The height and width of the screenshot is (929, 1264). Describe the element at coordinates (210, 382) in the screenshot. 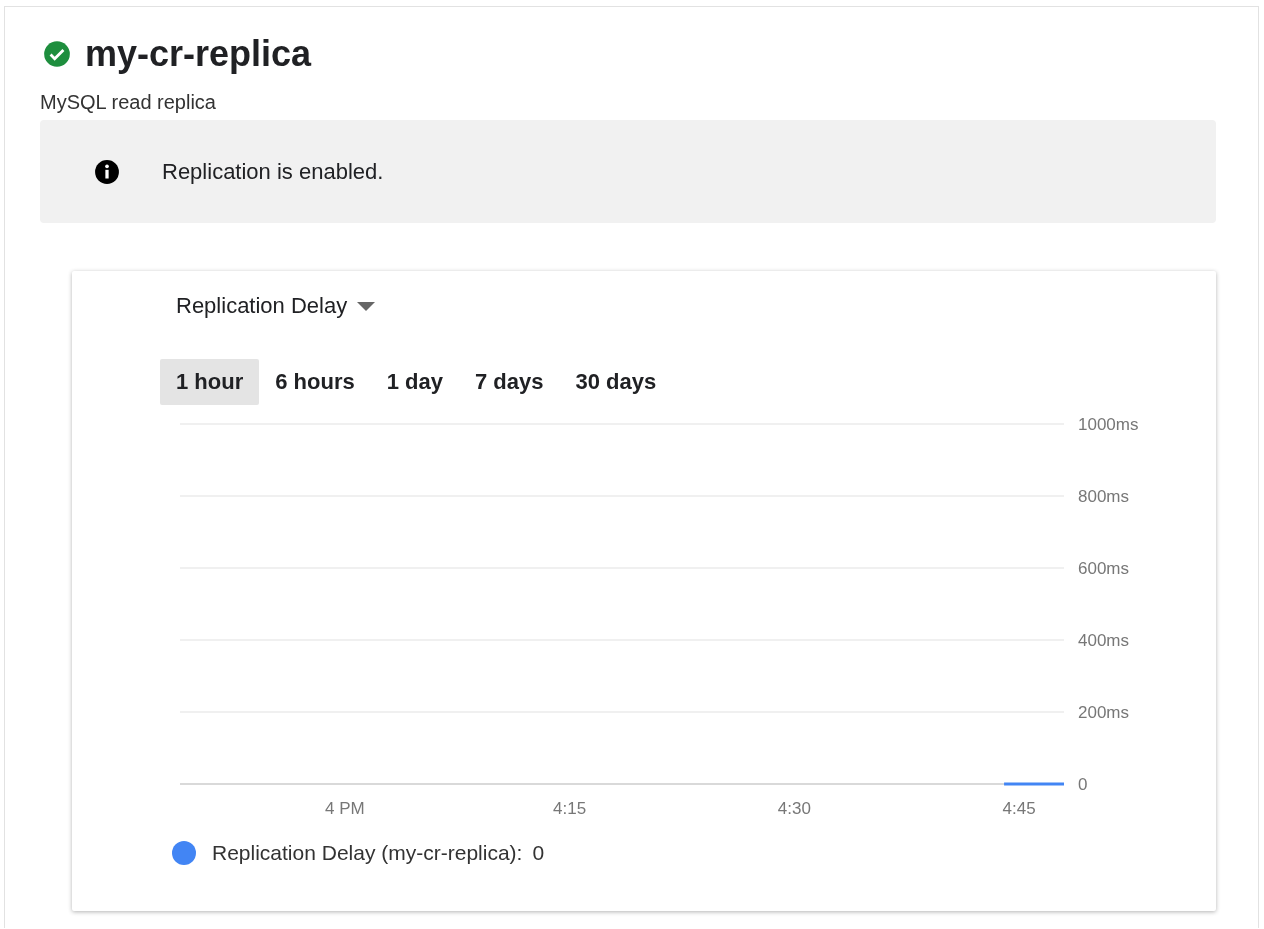

I see `time-range-tab: 1 hour` at that location.